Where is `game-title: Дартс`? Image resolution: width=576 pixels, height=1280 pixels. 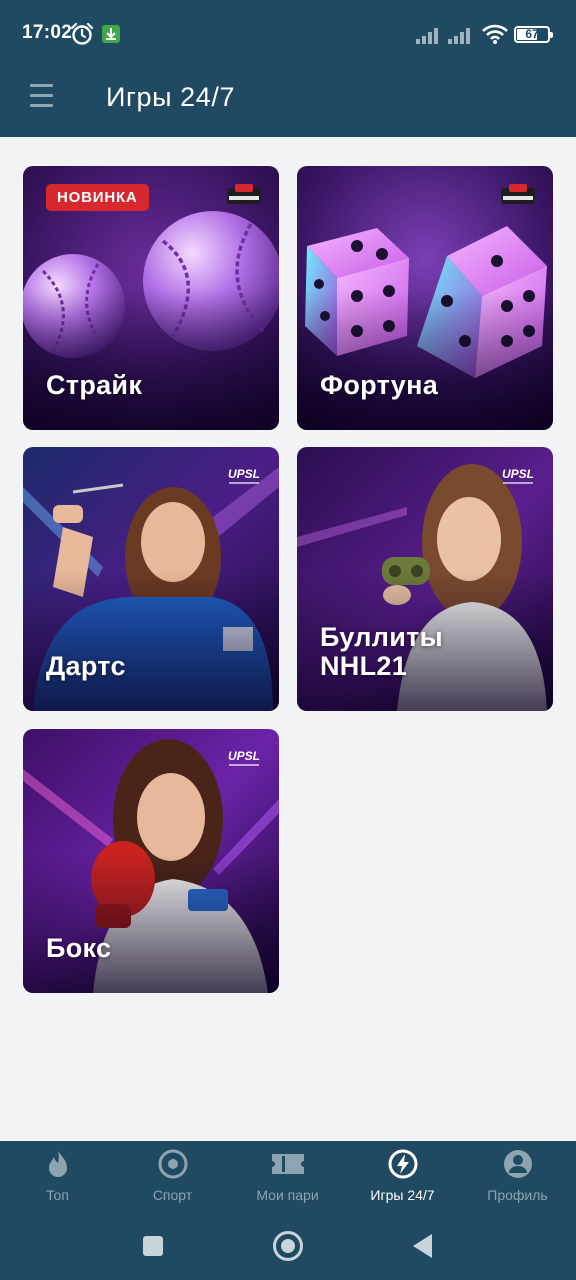 game-title: Дартс is located at coordinates (86, 666).